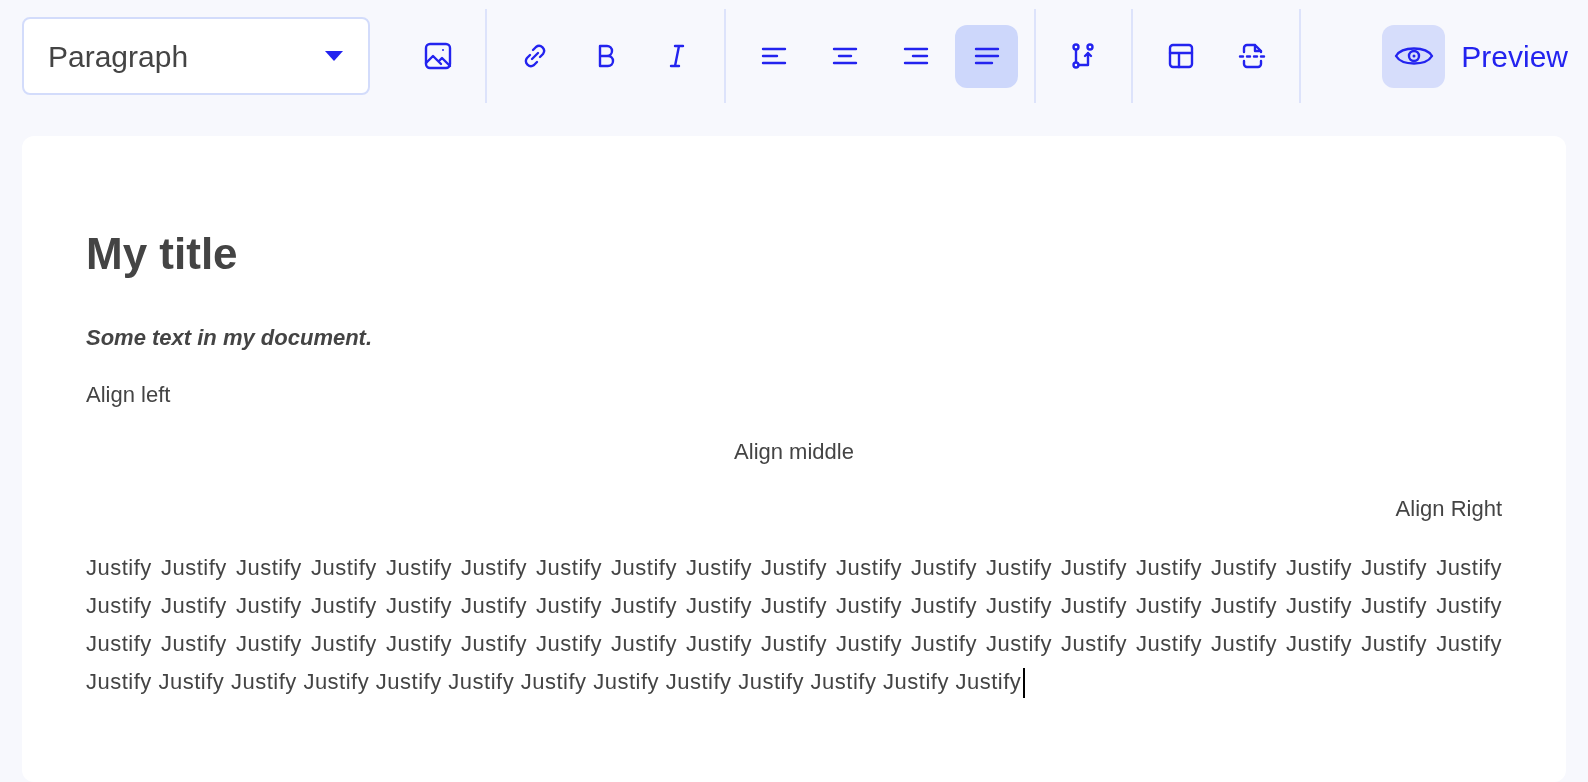 This screenshot has width=1588, height=782. What do you see at coordinates (1514, 56) in the screenshot?
I see `preview-label: Preview` at bounding box center [1514, 56].